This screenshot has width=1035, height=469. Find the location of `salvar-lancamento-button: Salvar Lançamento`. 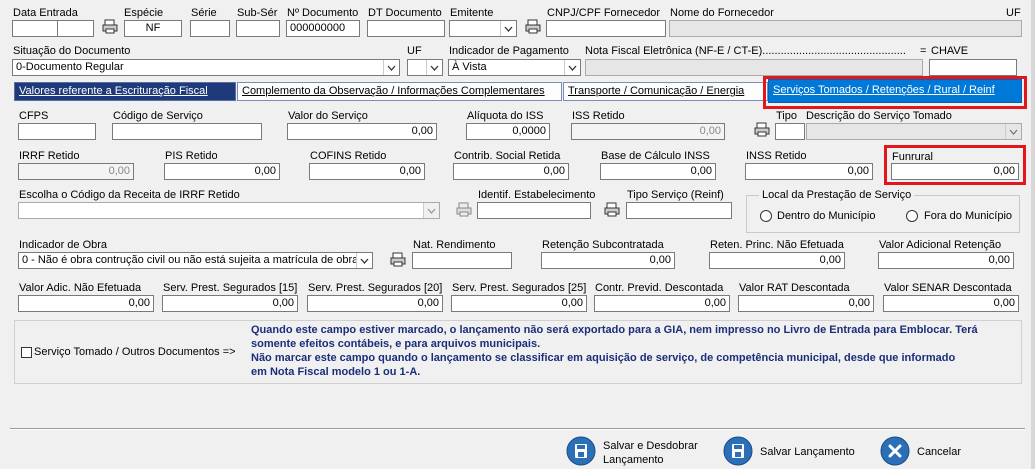

salvar-lancamento-button: Salvar Lançamento is located at coordinates (807, 452).